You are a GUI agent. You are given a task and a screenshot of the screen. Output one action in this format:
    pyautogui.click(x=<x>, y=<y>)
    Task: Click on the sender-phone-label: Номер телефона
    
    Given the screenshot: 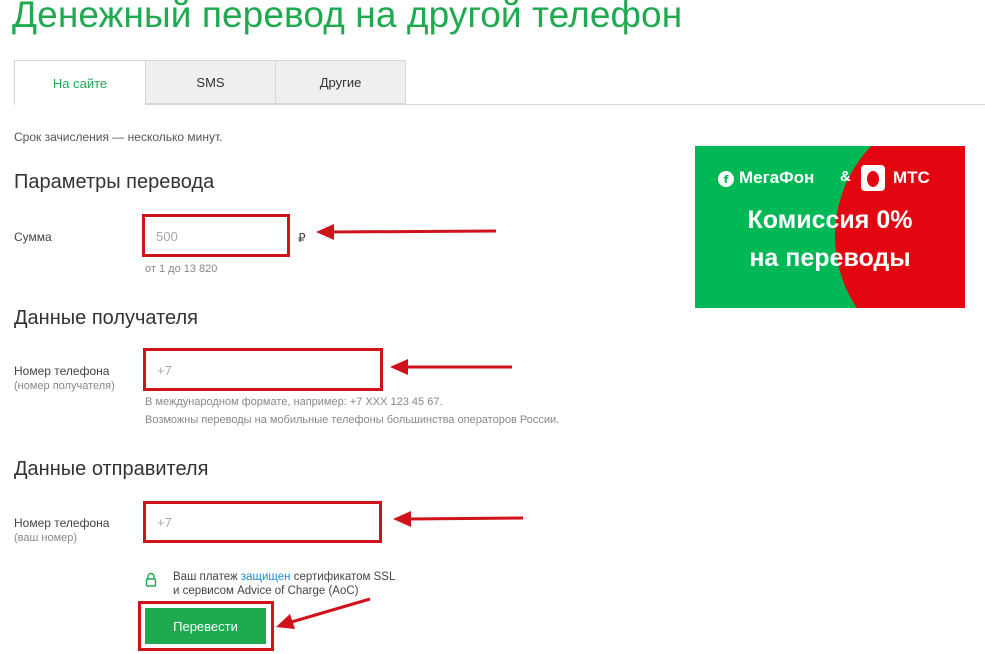 What is the action you would take?
    pyautogui.click(x=62, y=523)
    